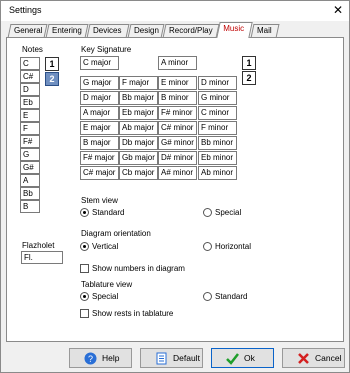  What do you see at coordinates (191, 31) in the screenshot?
I see `tab-record-play: Record/Play` at bounding box center [191, 31].